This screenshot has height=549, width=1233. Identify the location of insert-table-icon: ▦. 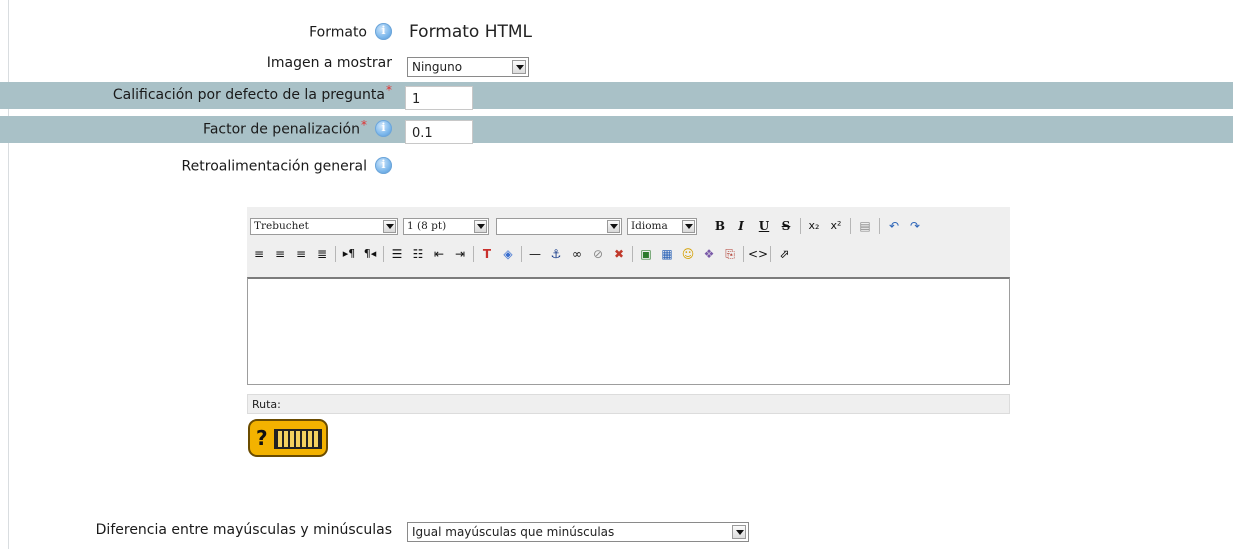
(667, 254).